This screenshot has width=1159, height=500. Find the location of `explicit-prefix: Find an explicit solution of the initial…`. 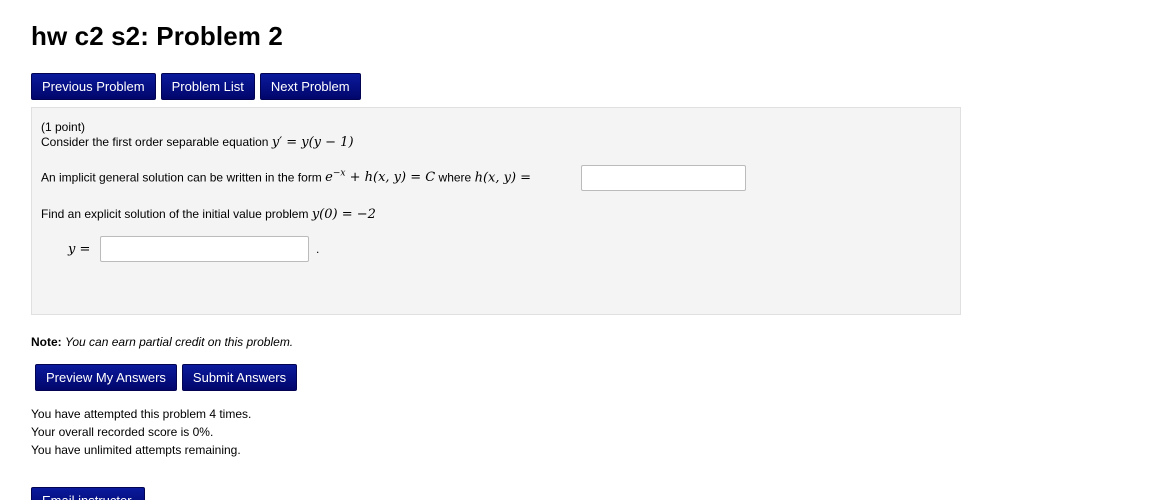

explicit-prefix: Find an explicit solution of the initial… is located at coordinates (175, 214).